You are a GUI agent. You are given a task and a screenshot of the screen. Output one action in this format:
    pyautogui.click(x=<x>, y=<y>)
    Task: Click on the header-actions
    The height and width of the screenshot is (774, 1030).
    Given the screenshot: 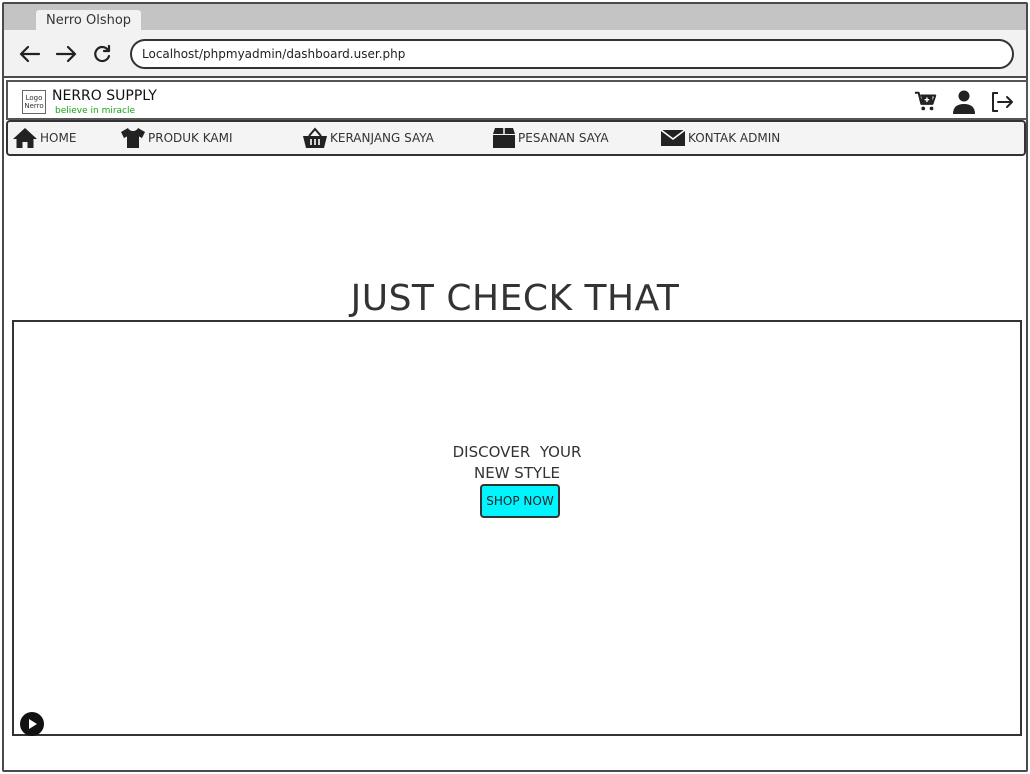 What is the action you would take?
    pyautogui.click(x=964, y=102)
    